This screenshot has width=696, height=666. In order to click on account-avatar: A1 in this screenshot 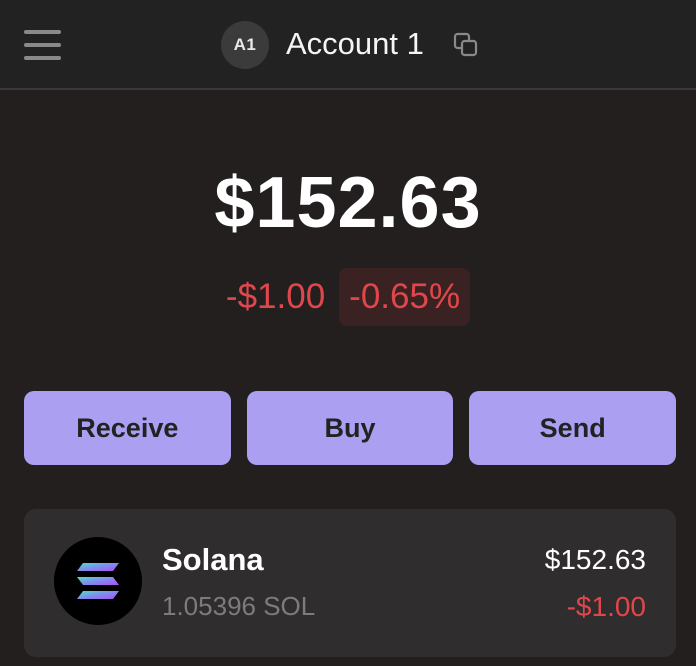, I will do `click(245, 45)`.